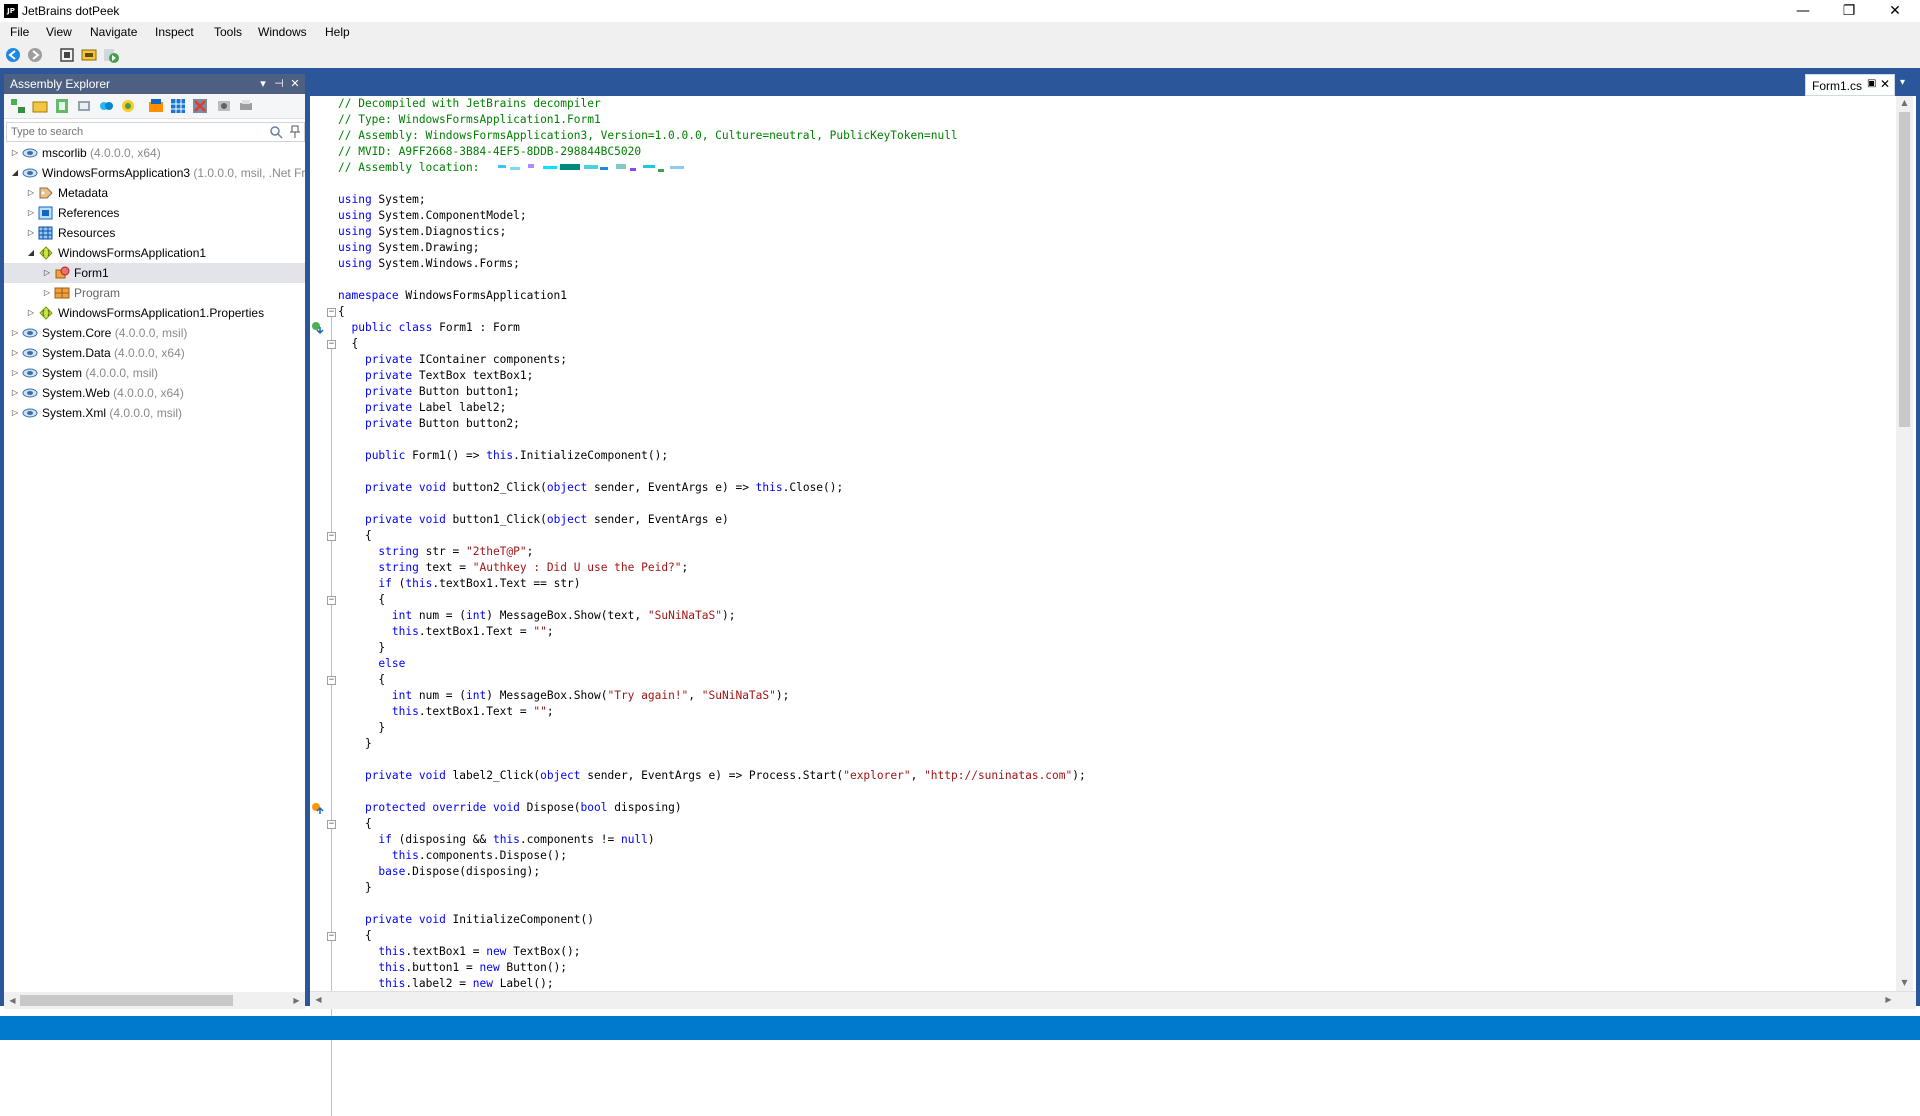  Describe the element at coordinates (11, 11) in the screenshot. I see `dotpeek-logo-icon: JP` at that location.